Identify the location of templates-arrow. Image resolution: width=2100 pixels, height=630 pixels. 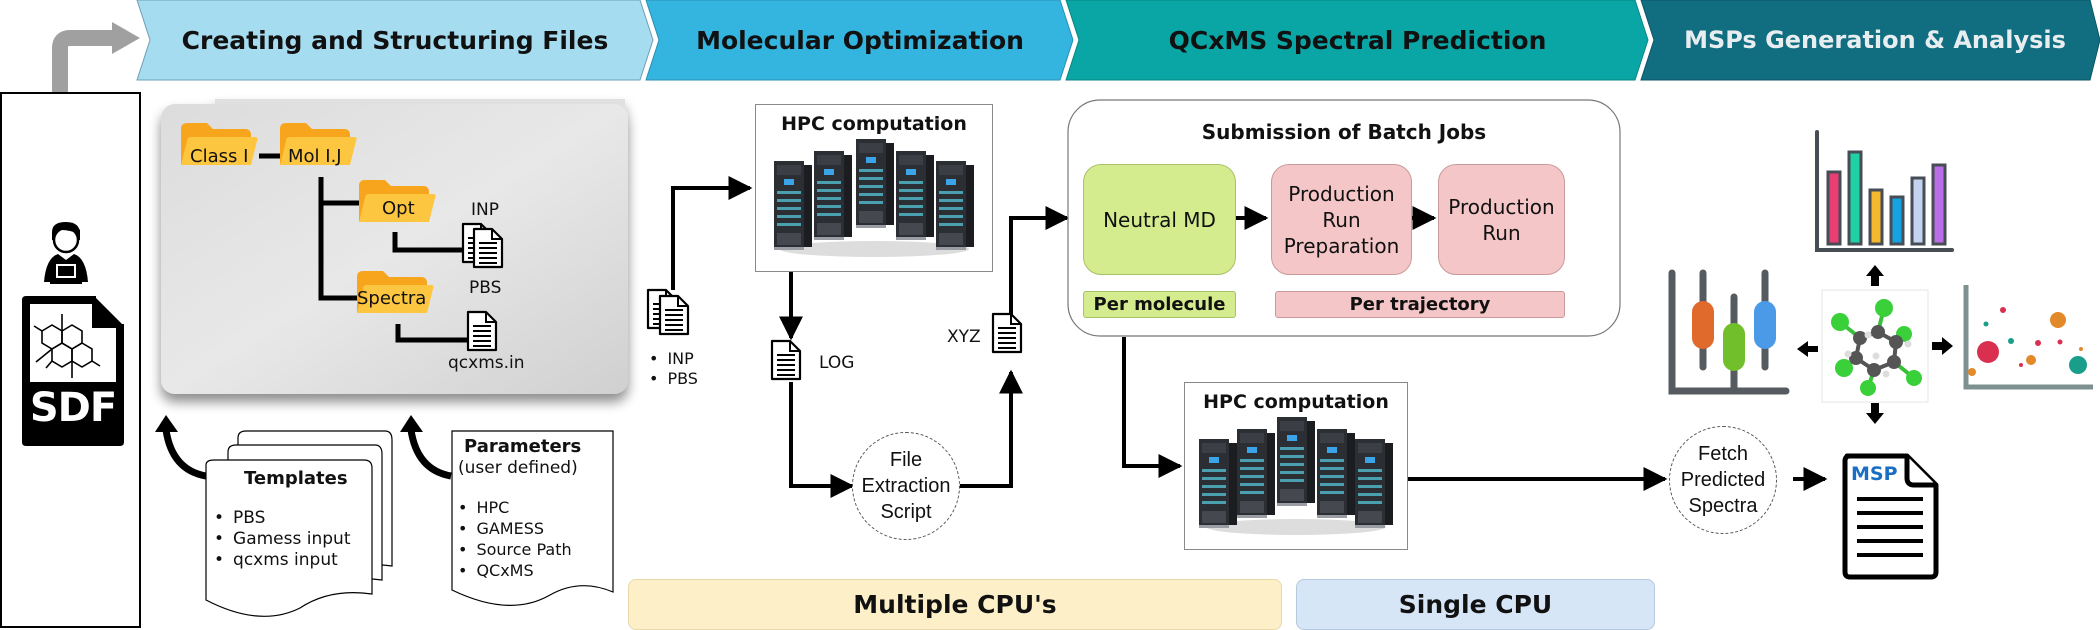
(184, 454).